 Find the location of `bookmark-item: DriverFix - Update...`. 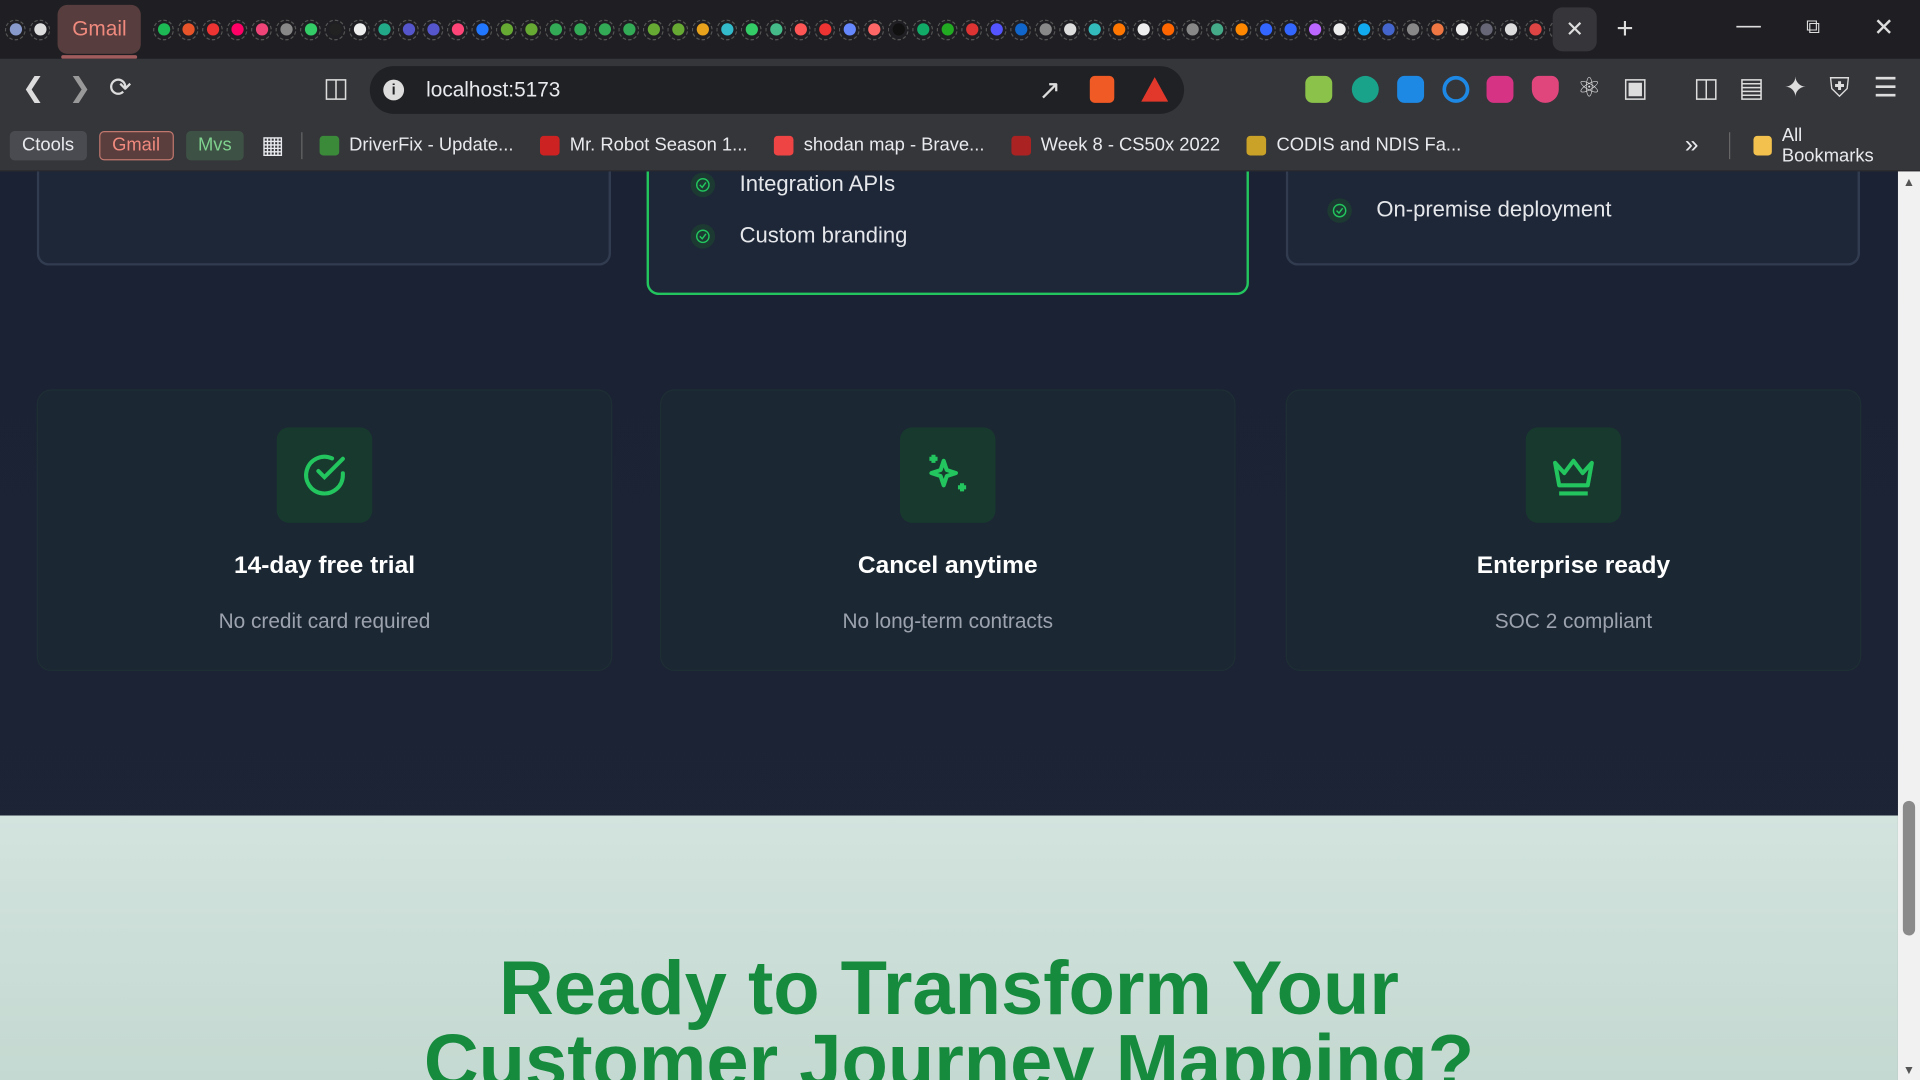

bookmark-item: DriverFix - Update... is located at coordinates (416, 145).